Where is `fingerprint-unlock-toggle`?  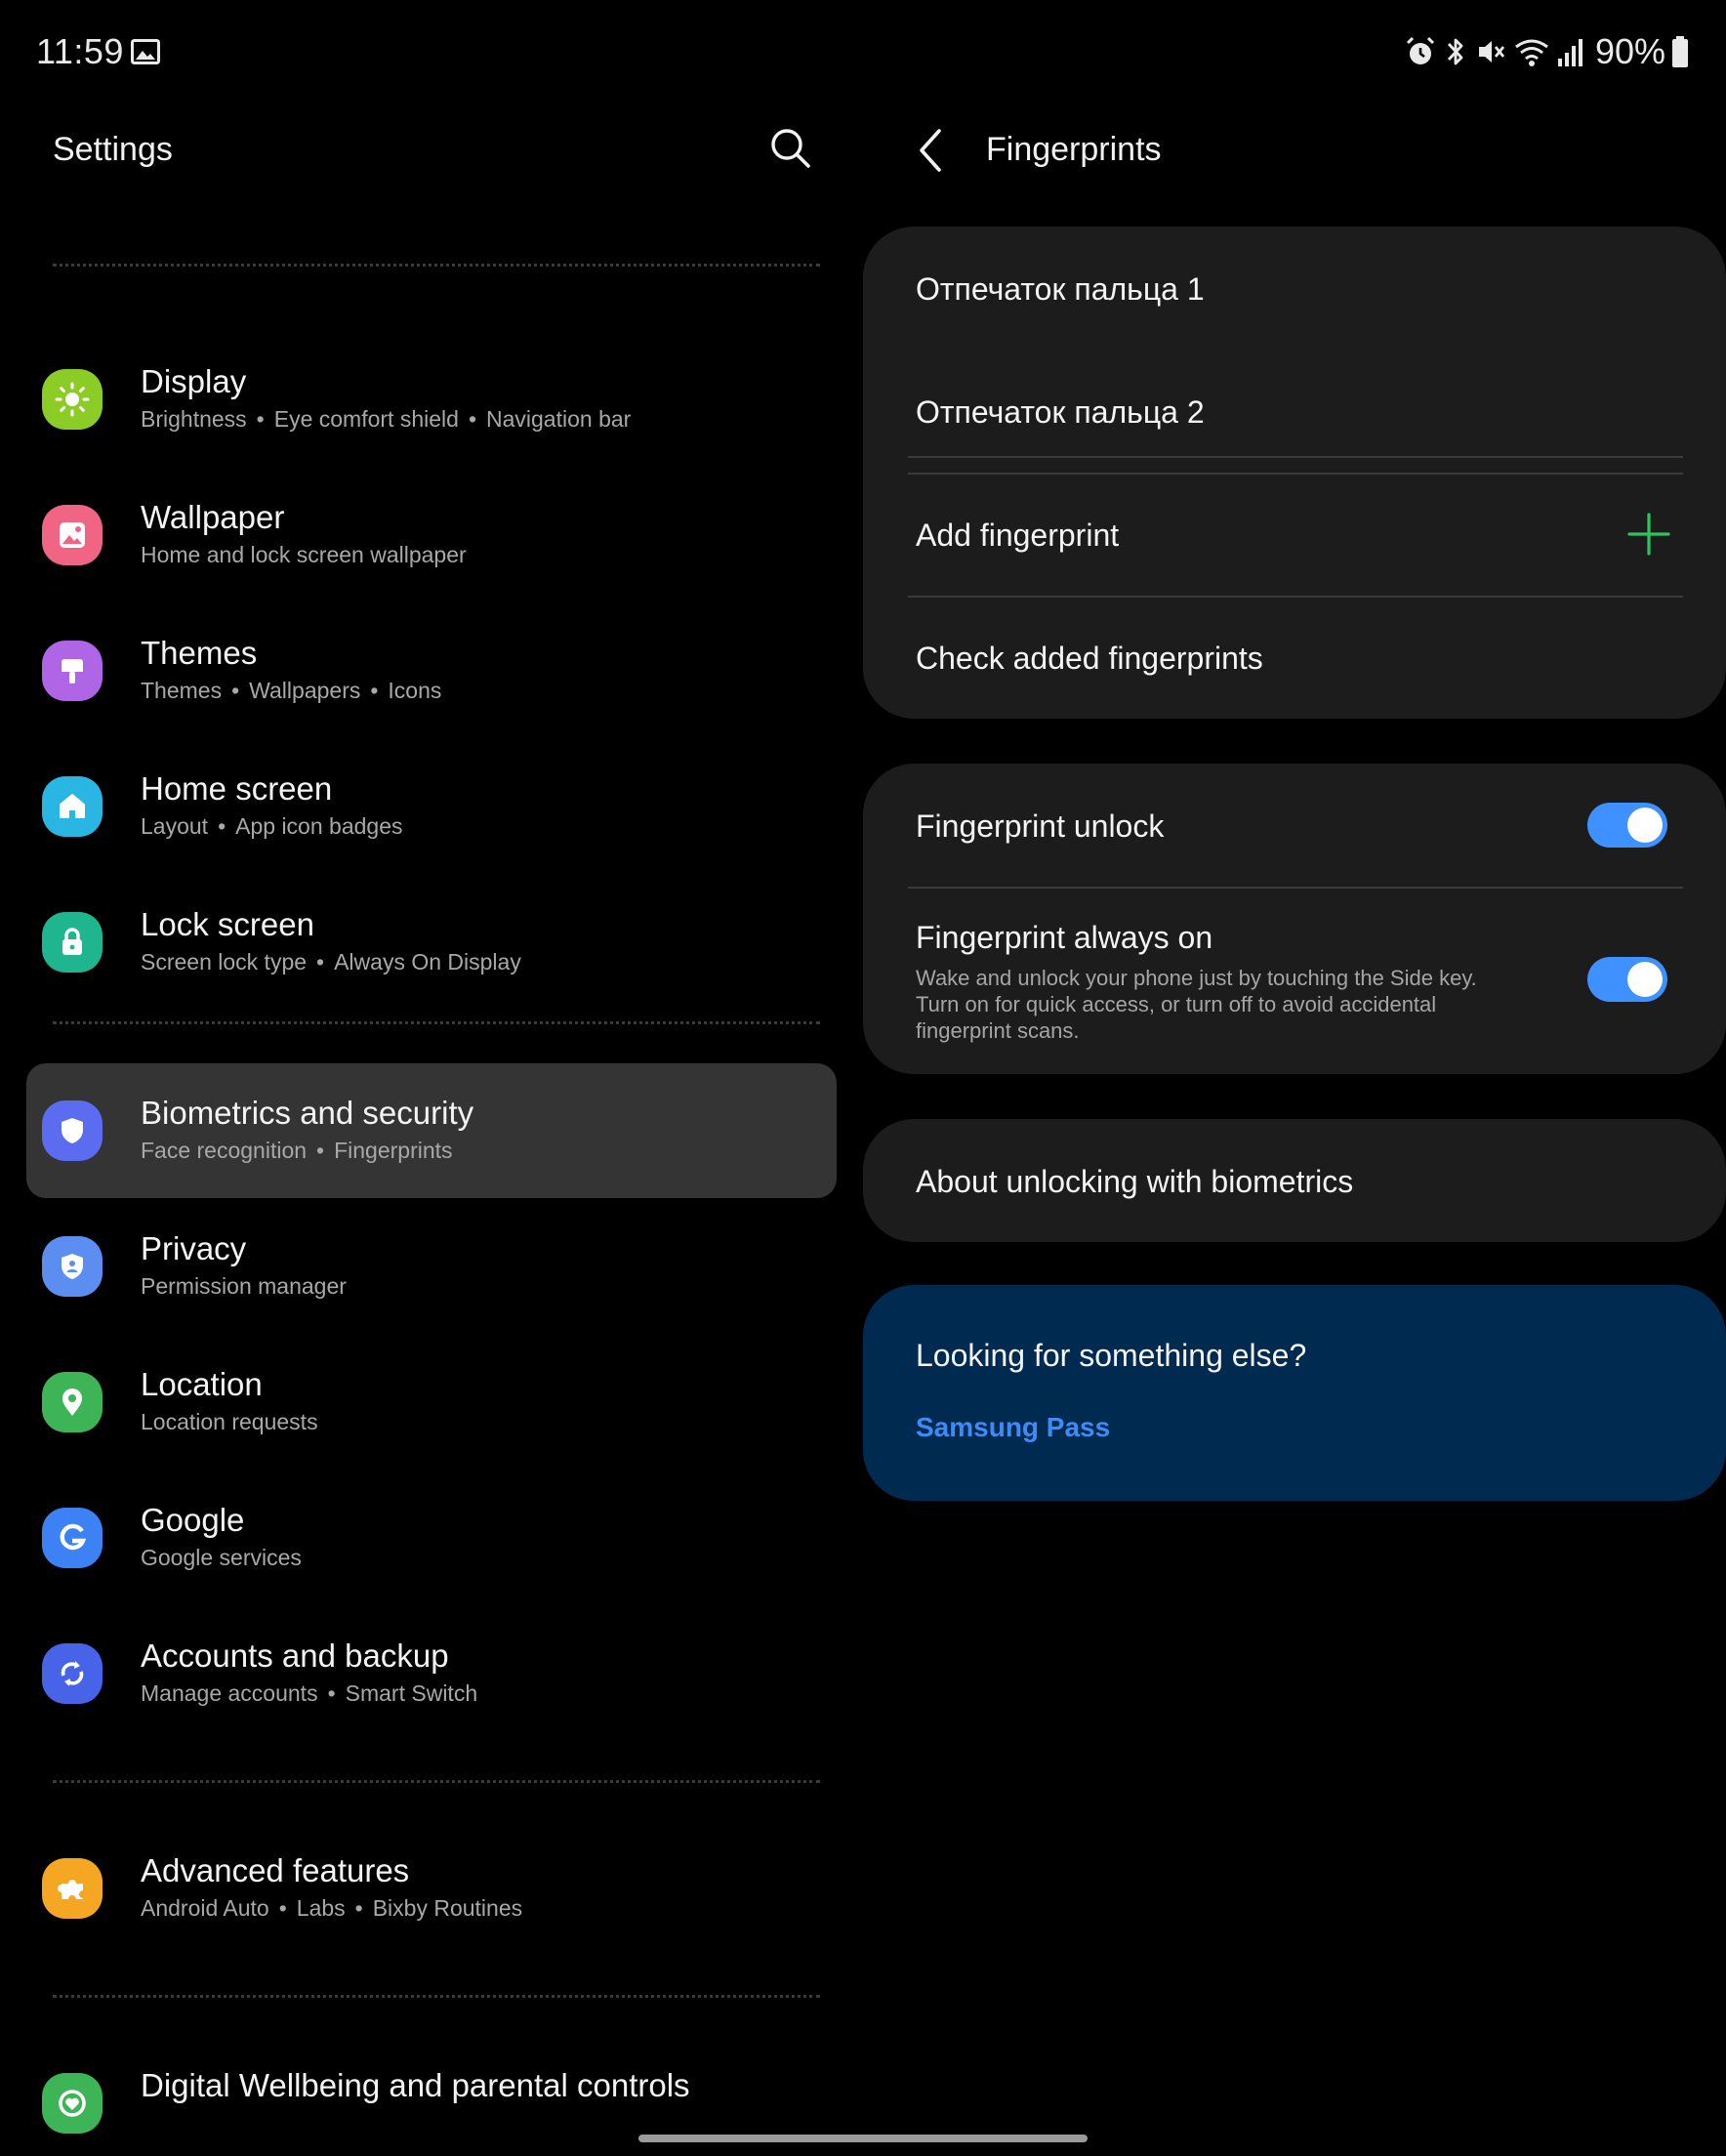 fingerprint-unlock-toggle is located at coordinates (1627, 825).